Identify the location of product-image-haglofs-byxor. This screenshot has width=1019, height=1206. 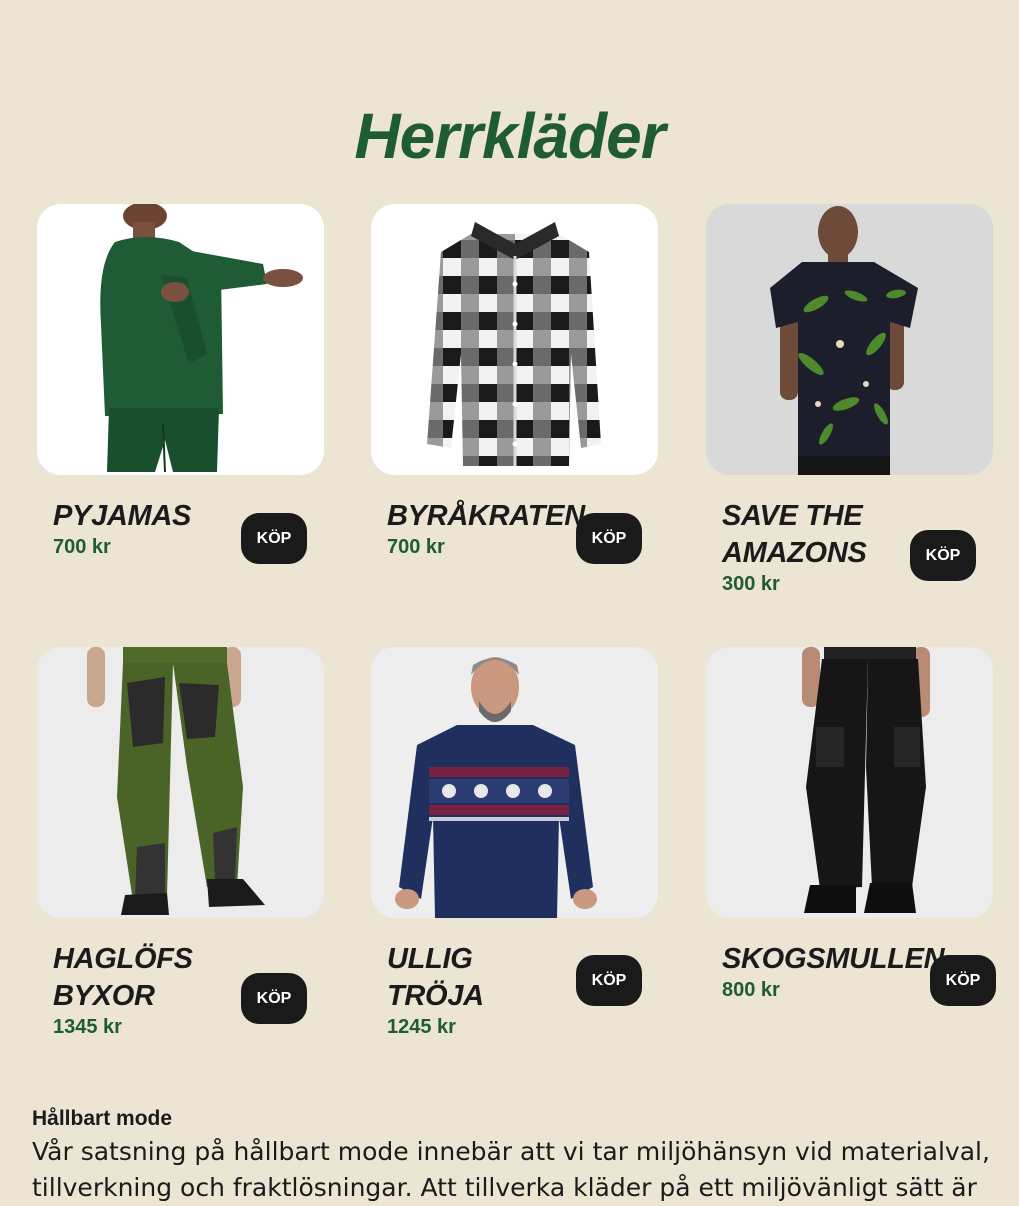
(180, 782).